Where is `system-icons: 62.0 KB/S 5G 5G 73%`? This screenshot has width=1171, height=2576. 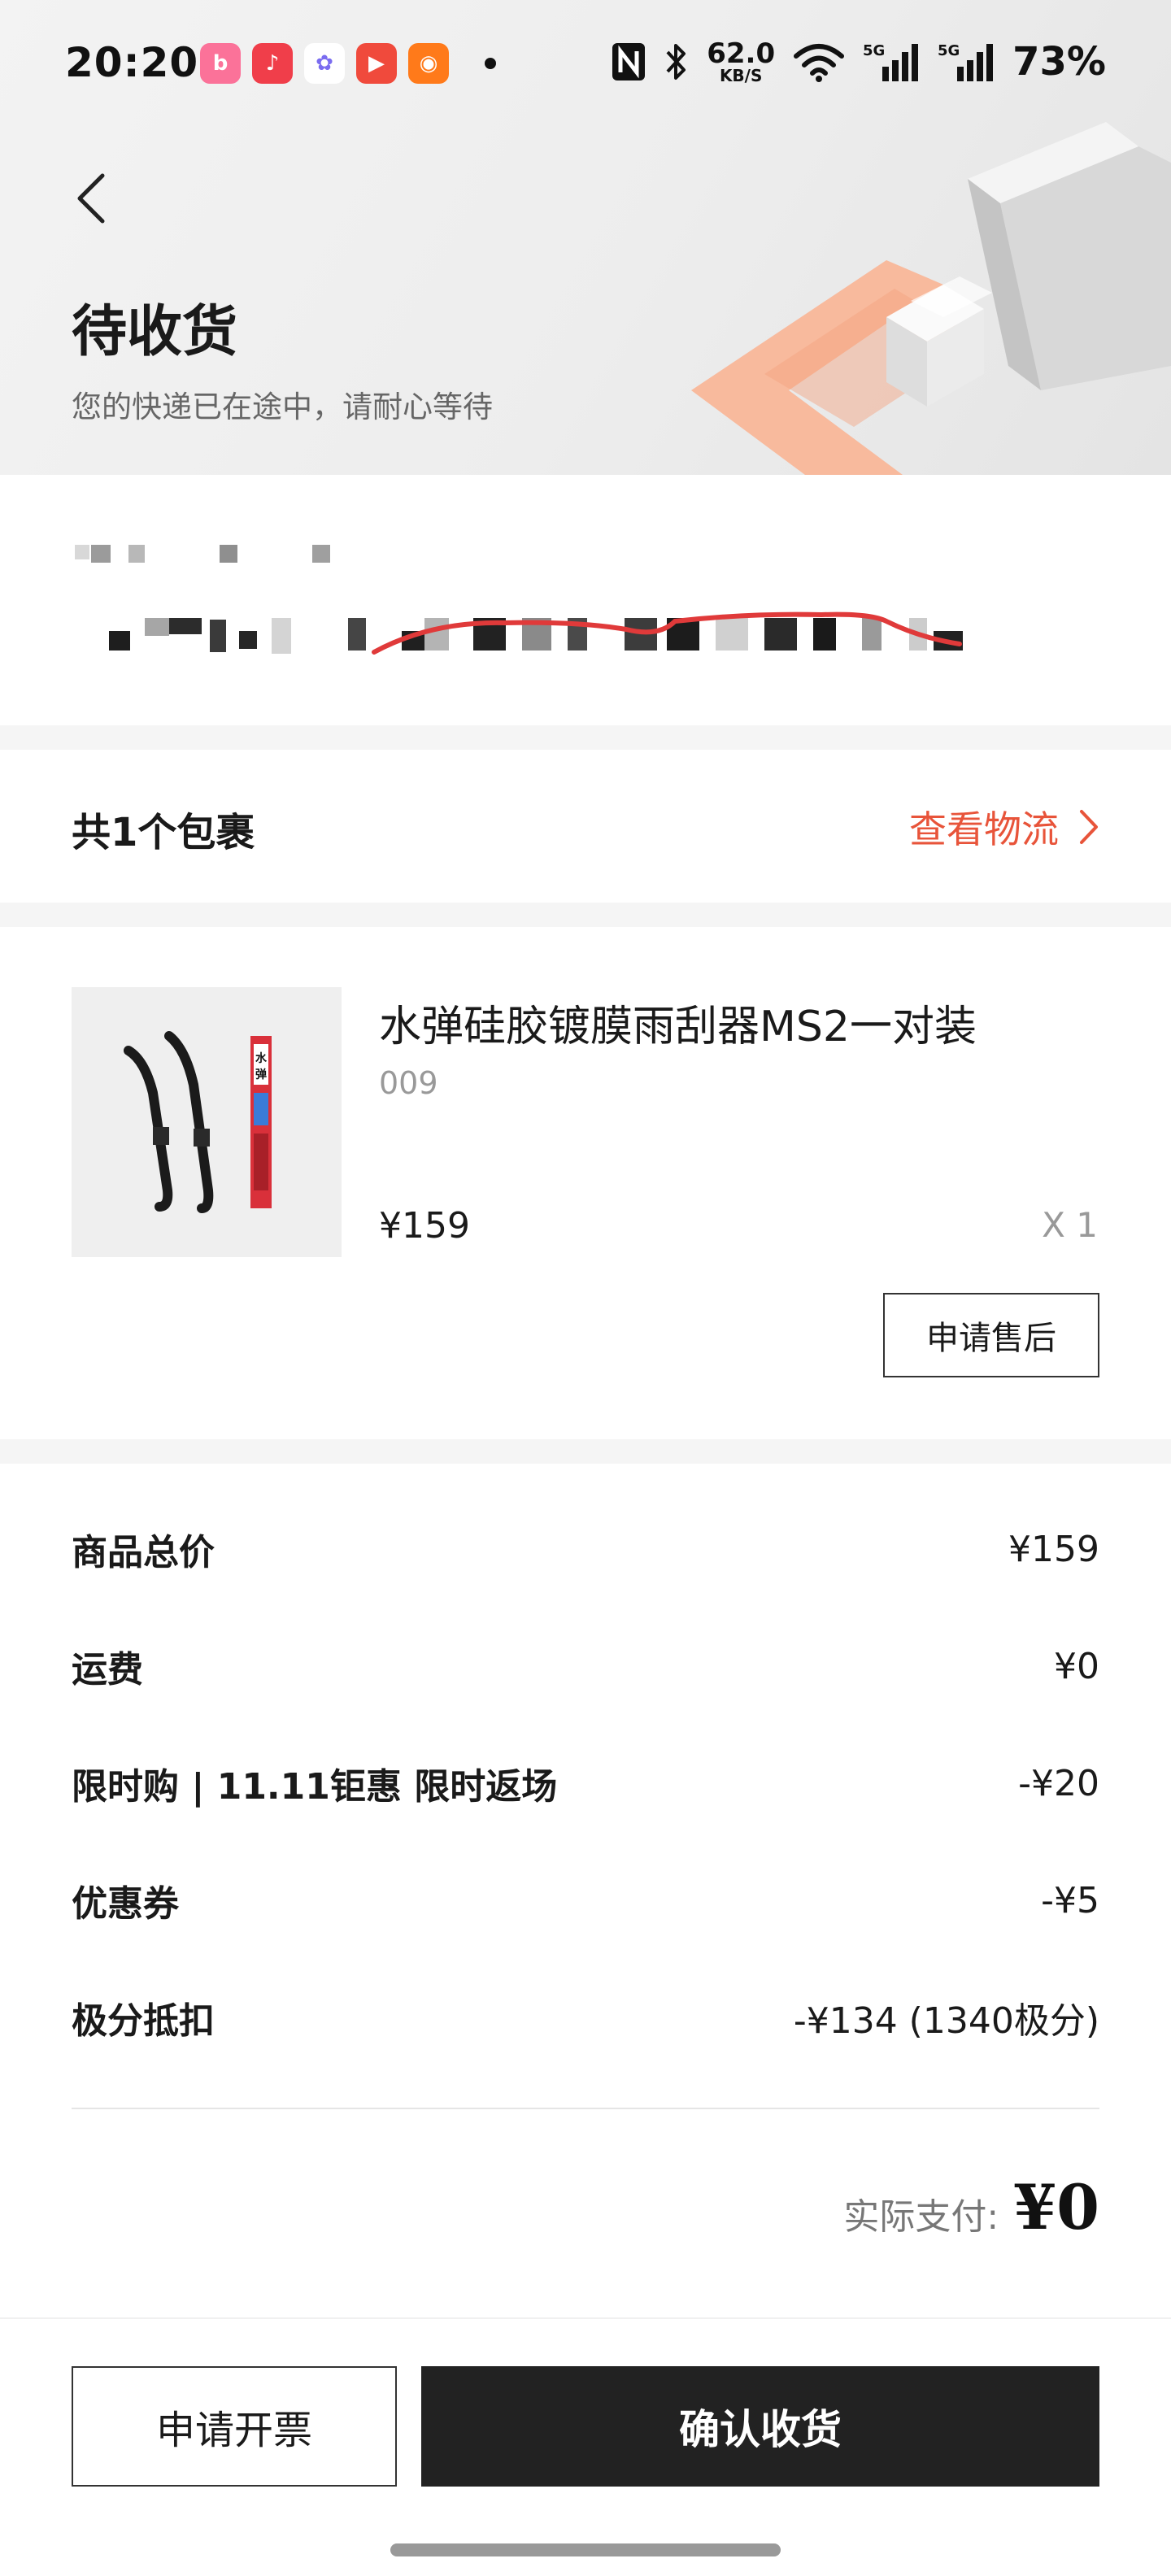
system-icons: 62.0 KB/S 5G 5G 73% is located at coordinates (858, 61).